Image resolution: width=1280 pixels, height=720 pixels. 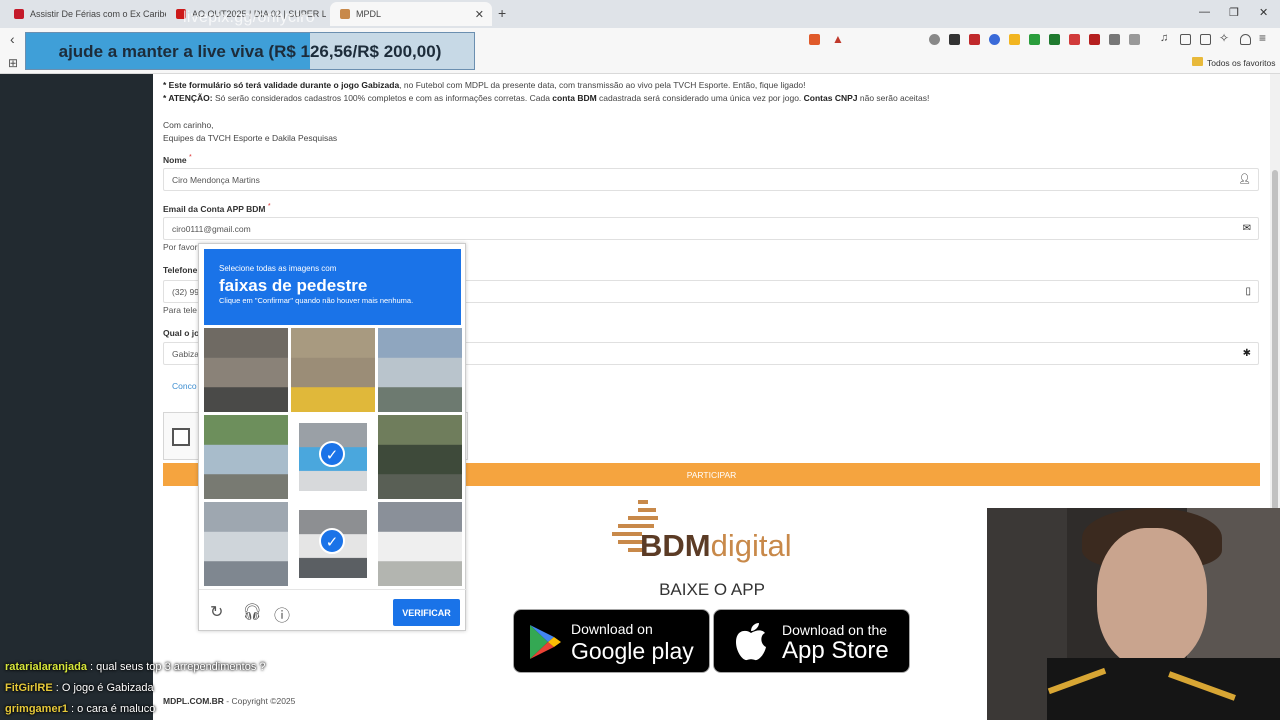 What do you see at coordinates (1245, 39) in the screenshot?
I see `vpn-icon` at bounding box center [1245, 39].